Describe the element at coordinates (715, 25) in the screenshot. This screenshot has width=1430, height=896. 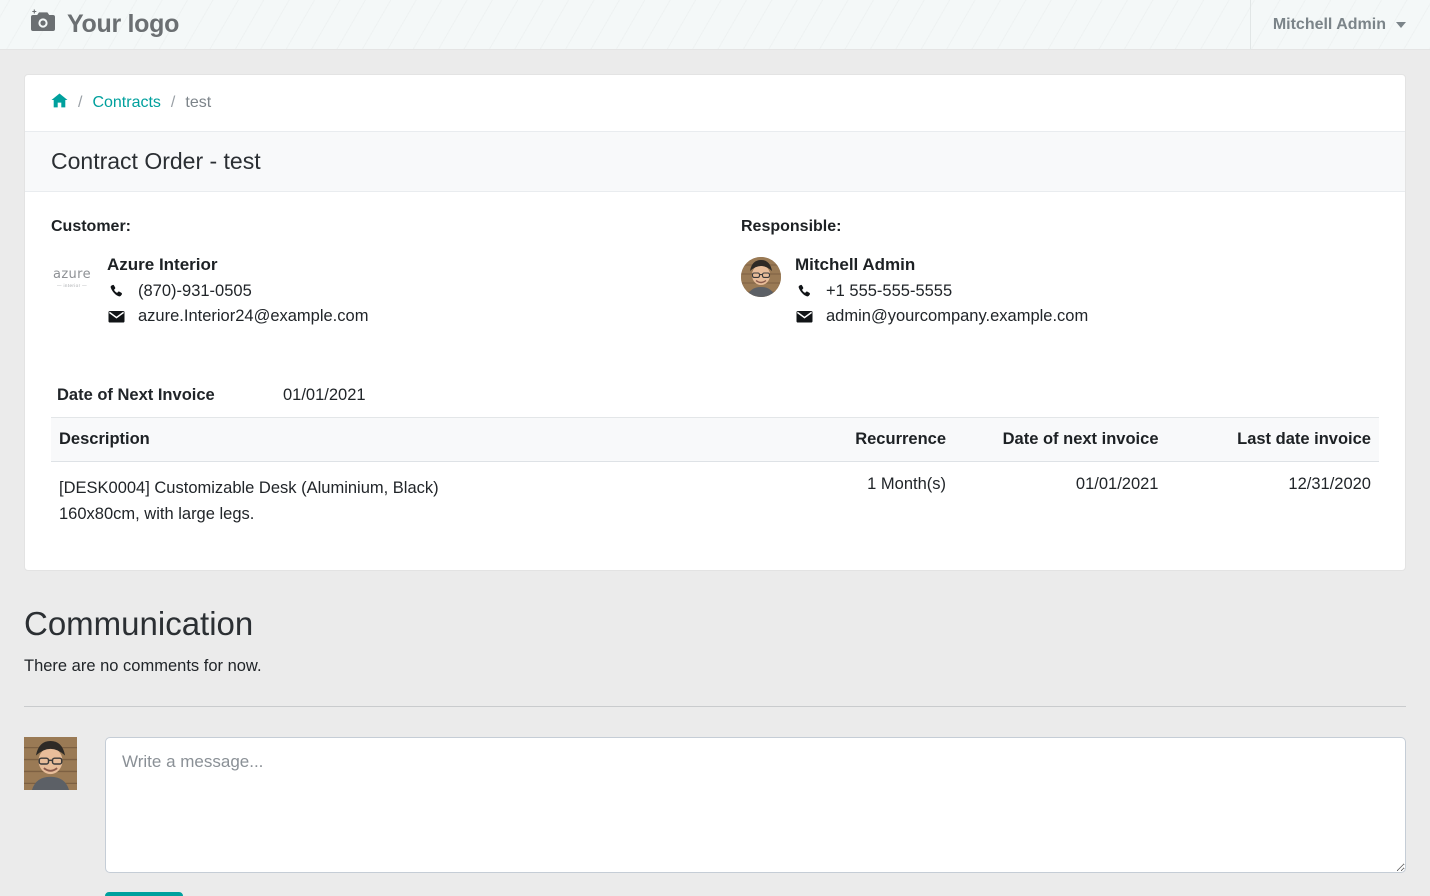
I see `top-navbar: Your logo Mitchell Admin` at that location.